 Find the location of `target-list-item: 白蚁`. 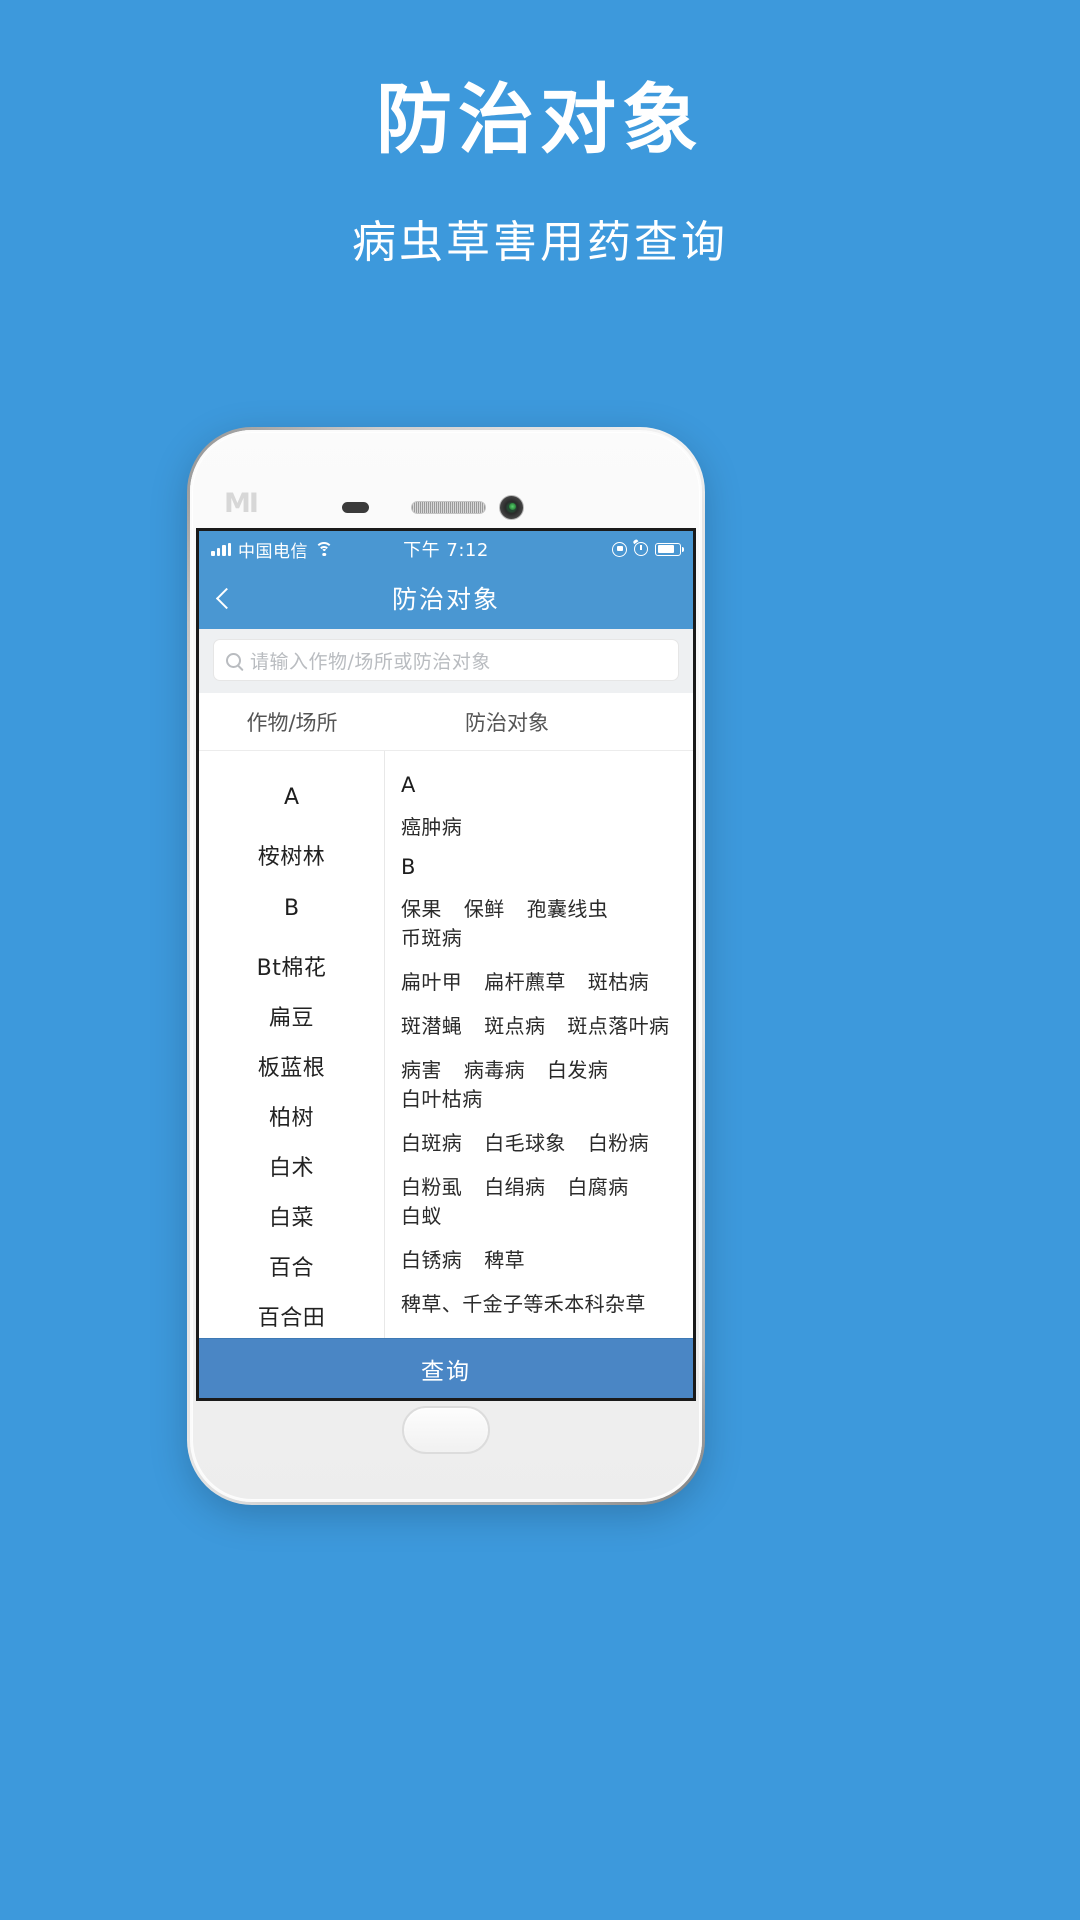

target-list-item: 白蚁 is located at coordinates (421, 1214).